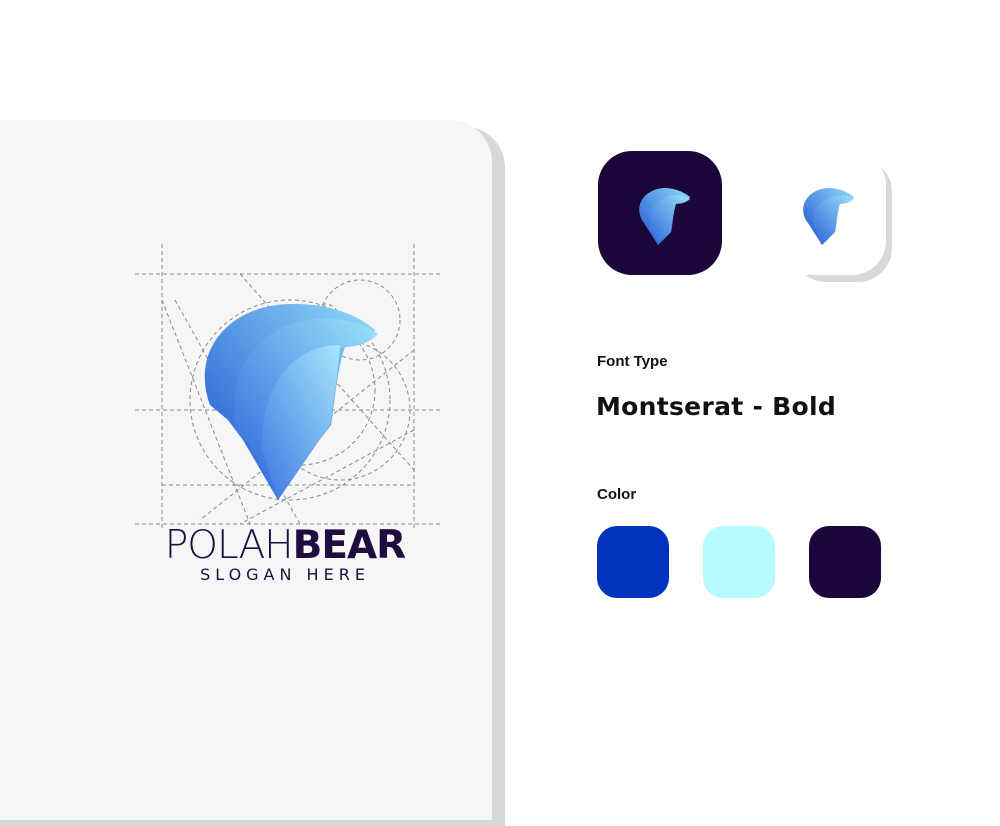  What do you see at coordinates (349, 545) in the screenshot?
I see `brand-name-bold: BEAR` at bounding box center [349, 545].